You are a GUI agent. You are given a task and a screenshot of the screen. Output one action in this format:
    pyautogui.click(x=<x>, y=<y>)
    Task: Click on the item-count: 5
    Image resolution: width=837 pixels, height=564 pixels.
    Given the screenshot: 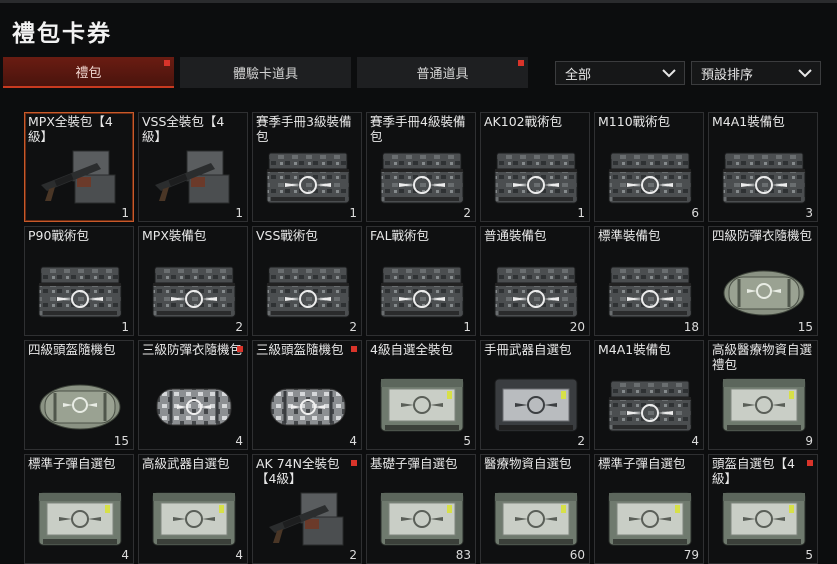 What is the action you would take?
    pyautogui.click(x=809, y=555)
    